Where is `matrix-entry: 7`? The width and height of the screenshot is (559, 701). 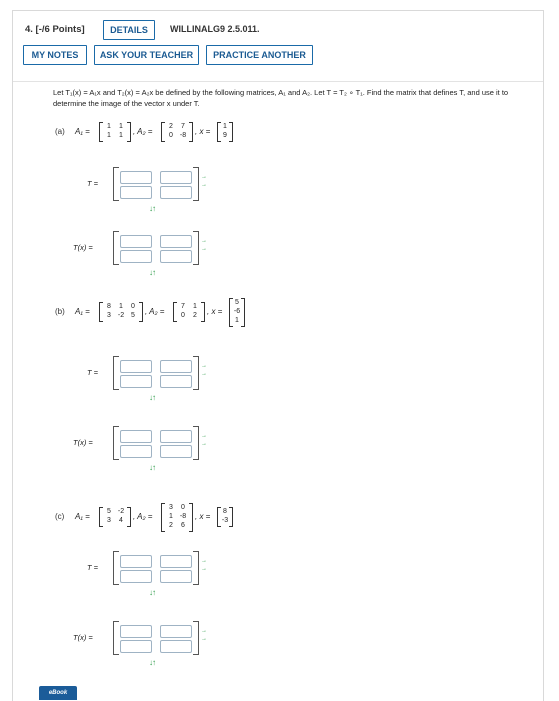 matrix-entry: 7 is located at coordinates (183, 126).